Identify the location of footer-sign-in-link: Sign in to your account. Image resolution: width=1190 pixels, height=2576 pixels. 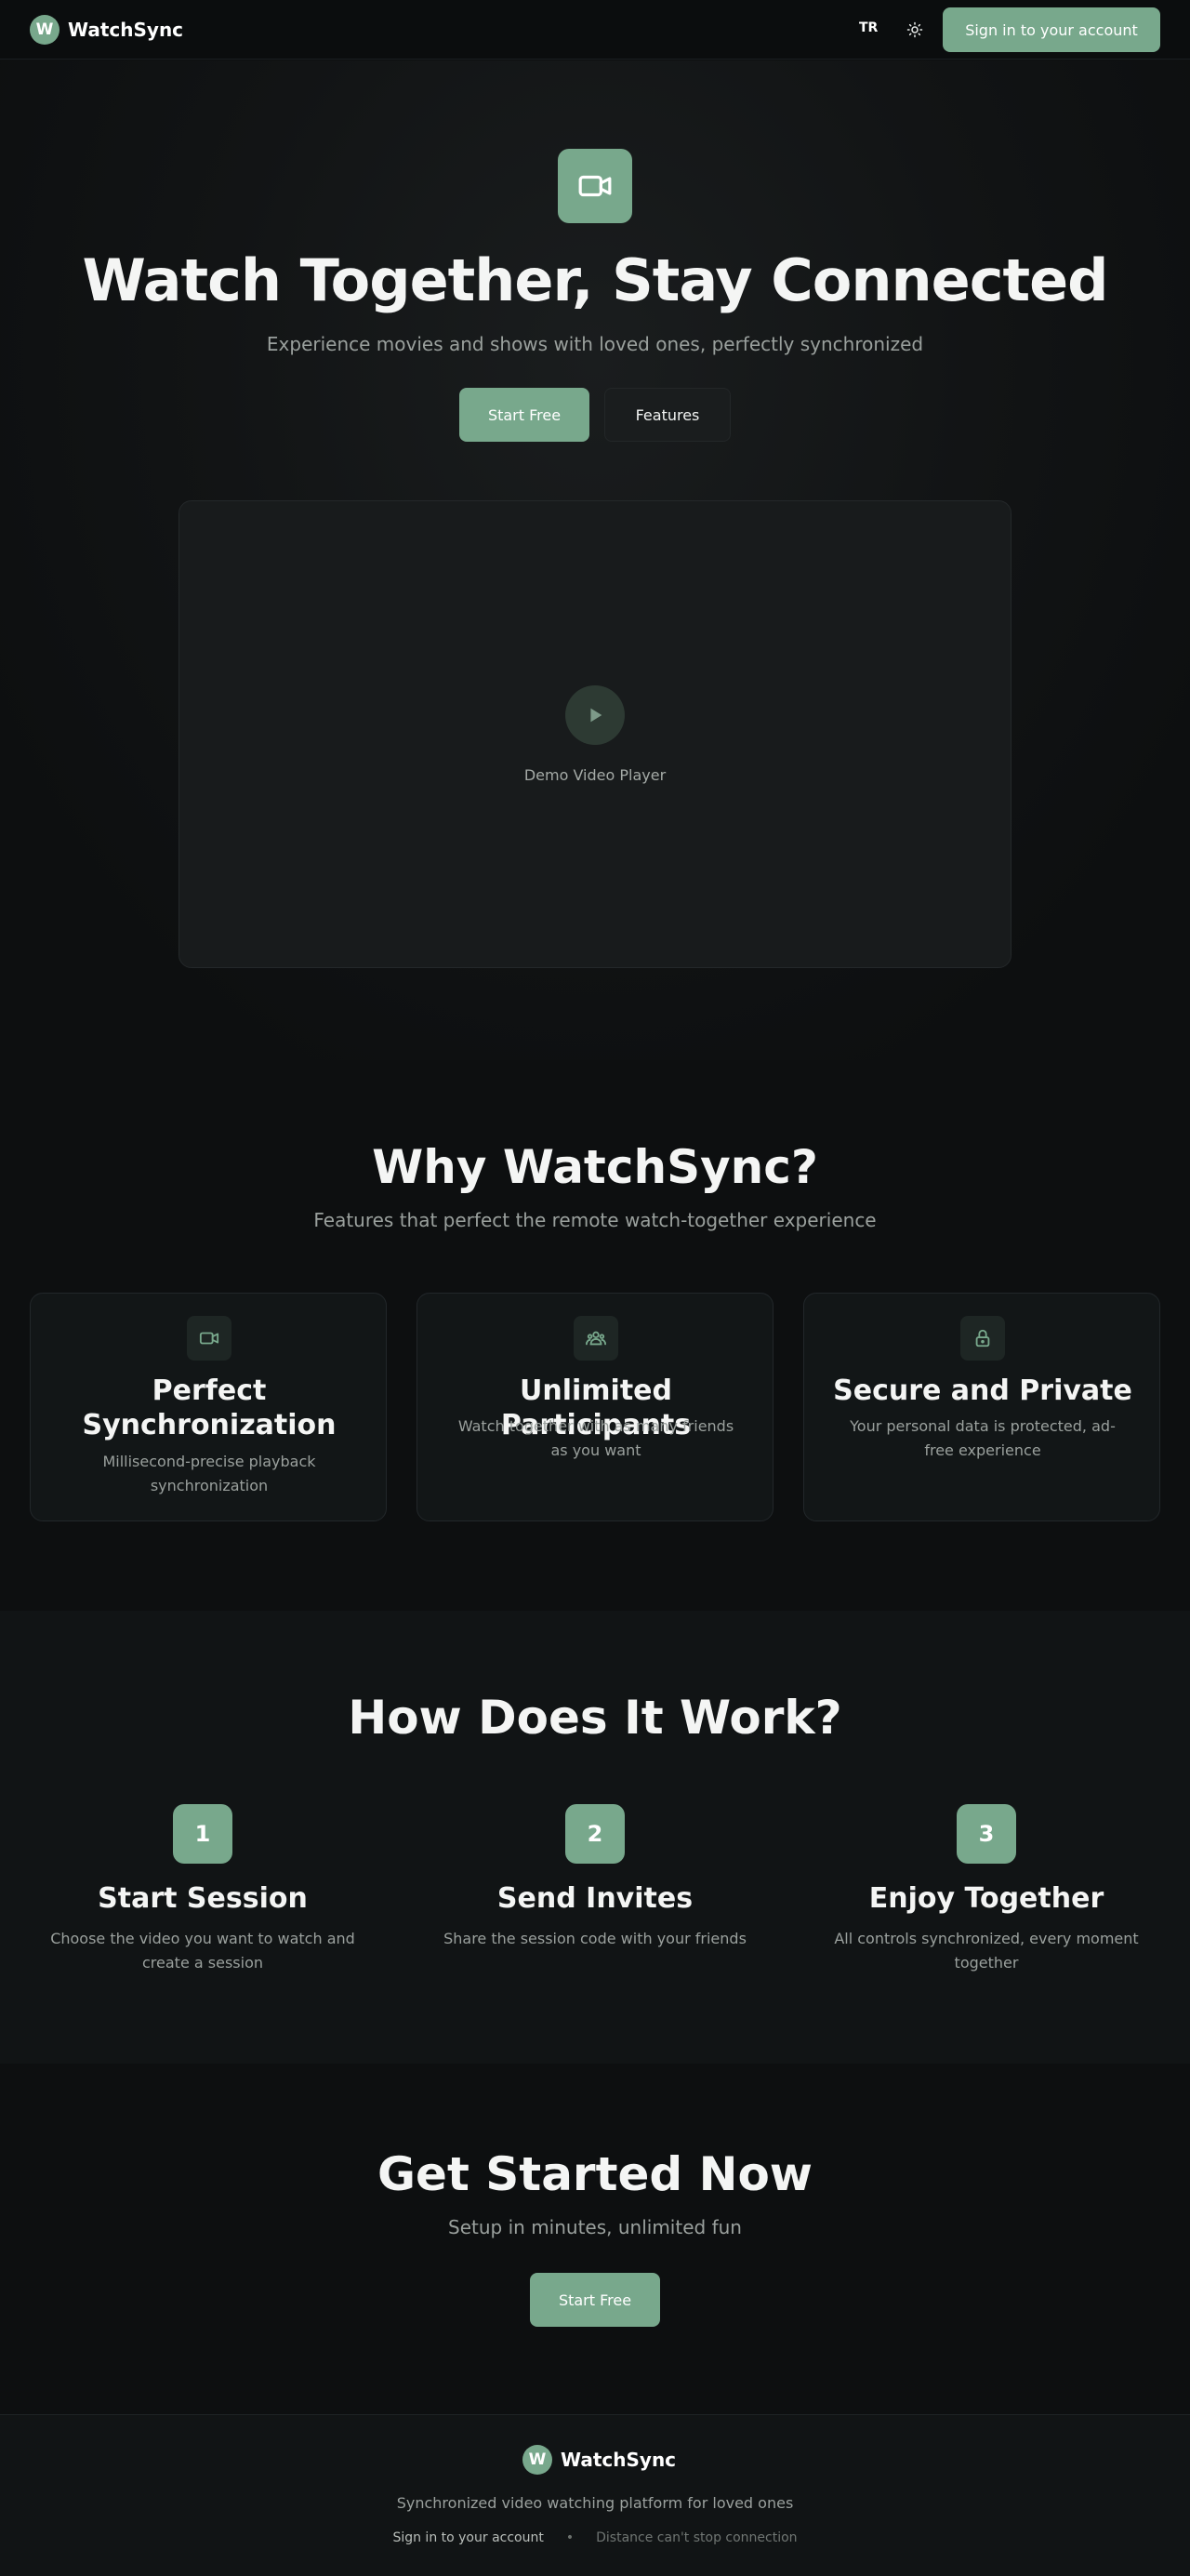
(467, 2537).